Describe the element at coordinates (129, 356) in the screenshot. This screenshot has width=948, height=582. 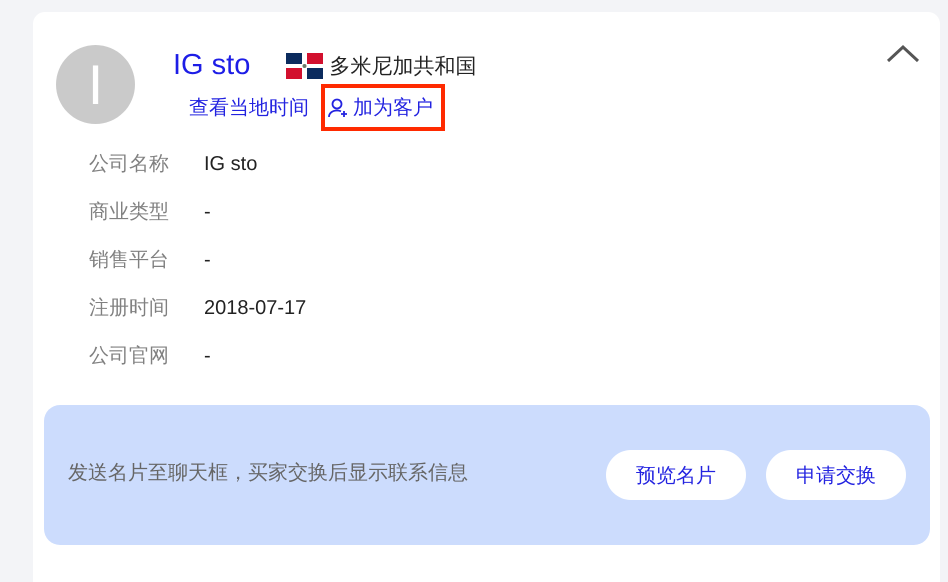
I see `field-label: 公司官网` at that location.